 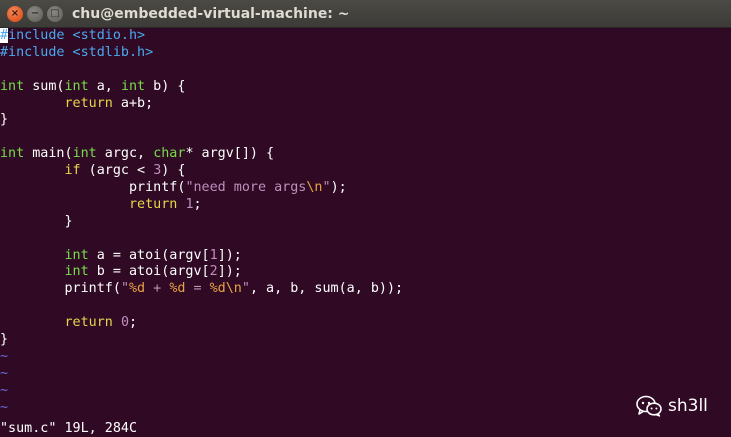 I want to click on code-token: include <stdio.h>, so click(x=77, y=35).